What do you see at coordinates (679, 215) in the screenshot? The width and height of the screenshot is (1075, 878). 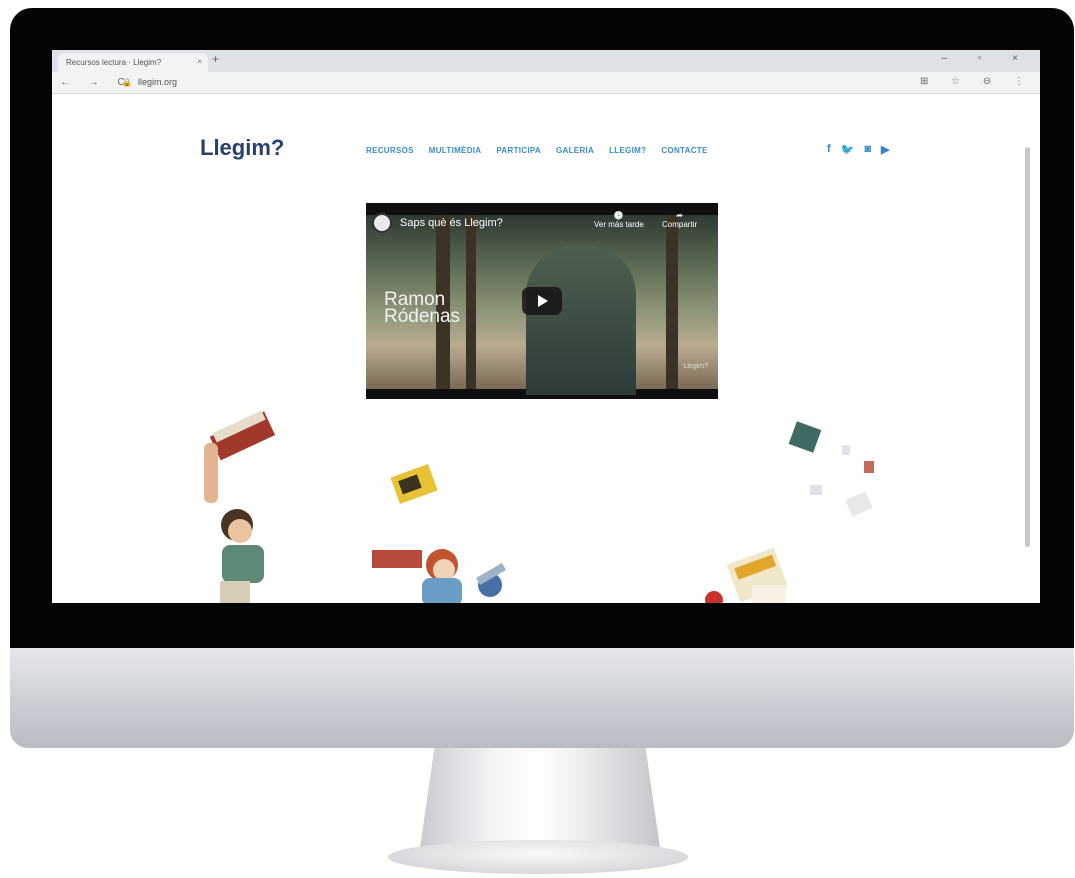 I see `share-icon: ➦` at bounding box center [679, 215].